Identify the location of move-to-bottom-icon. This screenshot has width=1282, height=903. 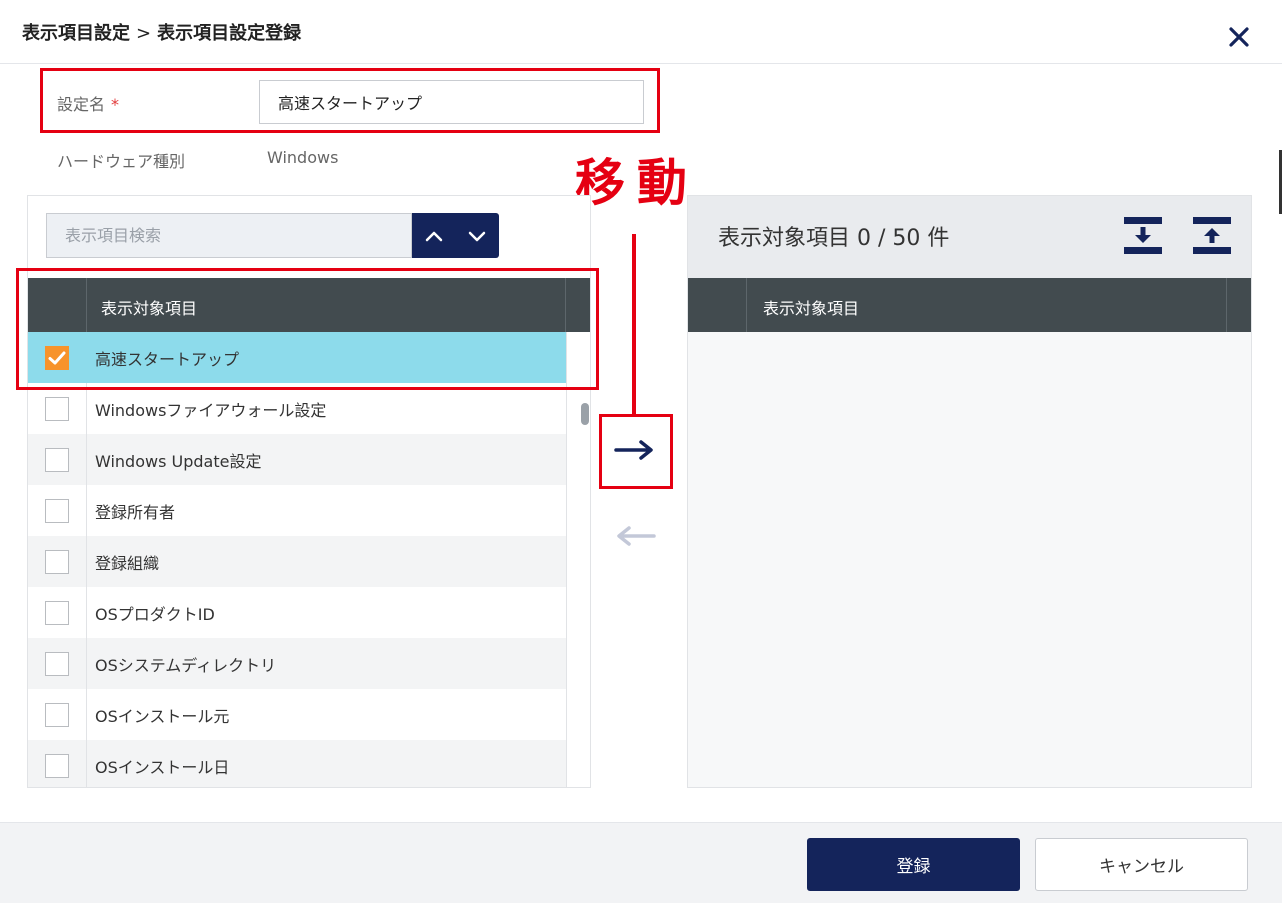
(1143, 236).